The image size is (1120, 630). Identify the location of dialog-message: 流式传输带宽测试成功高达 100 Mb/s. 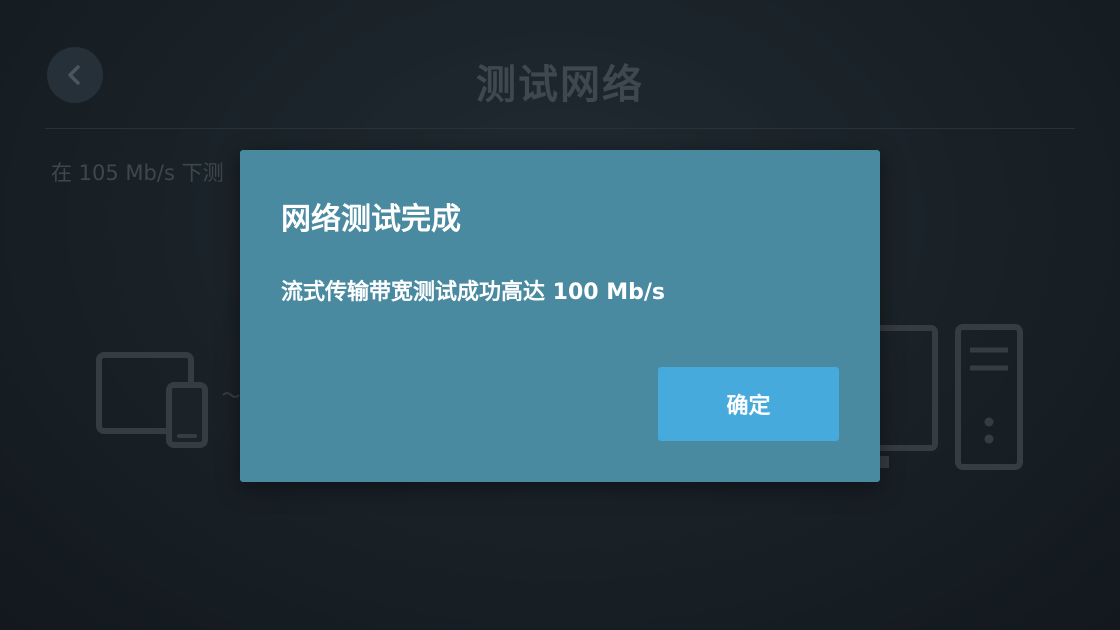
(473, 292).